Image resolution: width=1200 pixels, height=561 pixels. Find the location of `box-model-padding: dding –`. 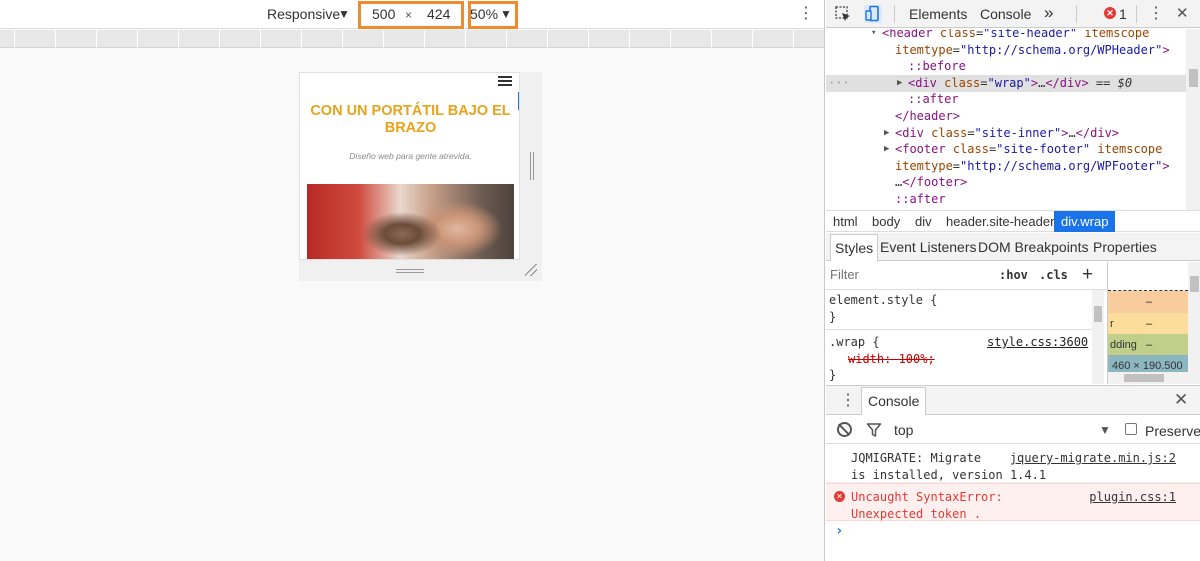

box-model-padding: dding – is located at coordinates (1148, 345).